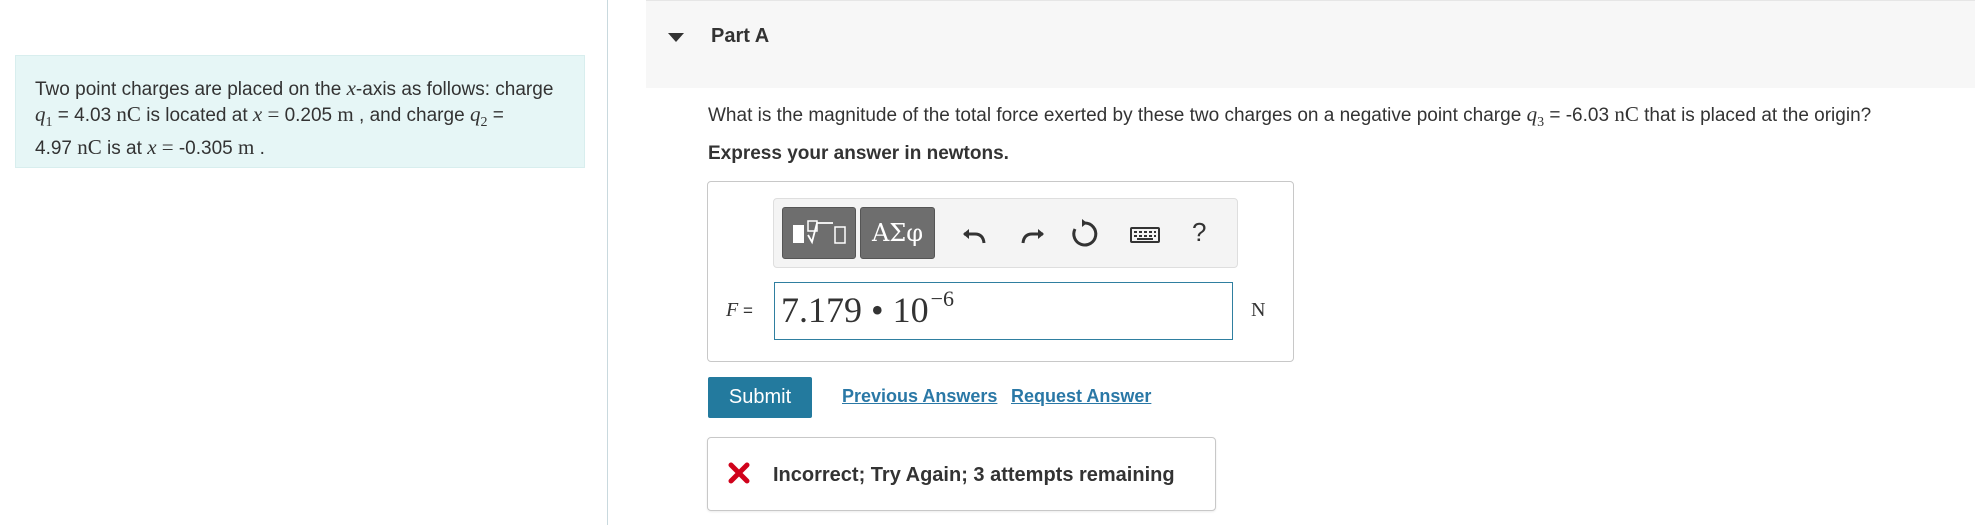  Describe the element at coordinates (89, 147) in the screenshot. I see `q2-unit: nC` at that location.